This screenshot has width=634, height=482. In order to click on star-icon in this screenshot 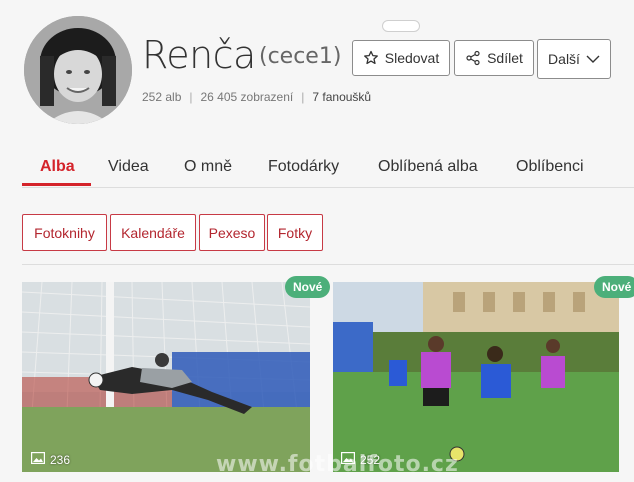, I will do `click(371, 58)`.